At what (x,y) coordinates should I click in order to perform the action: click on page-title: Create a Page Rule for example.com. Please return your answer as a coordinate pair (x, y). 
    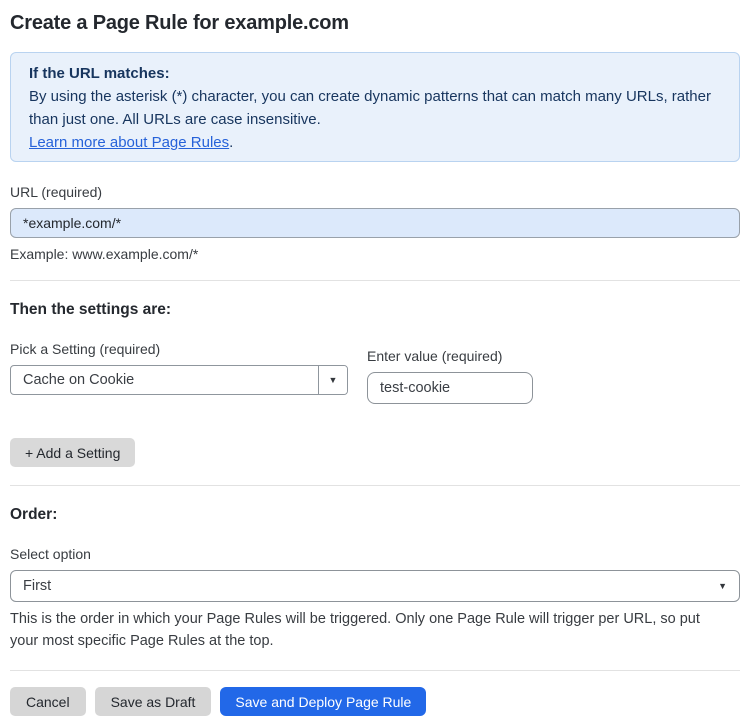
    Looking at the image, I should click on (179, 23).